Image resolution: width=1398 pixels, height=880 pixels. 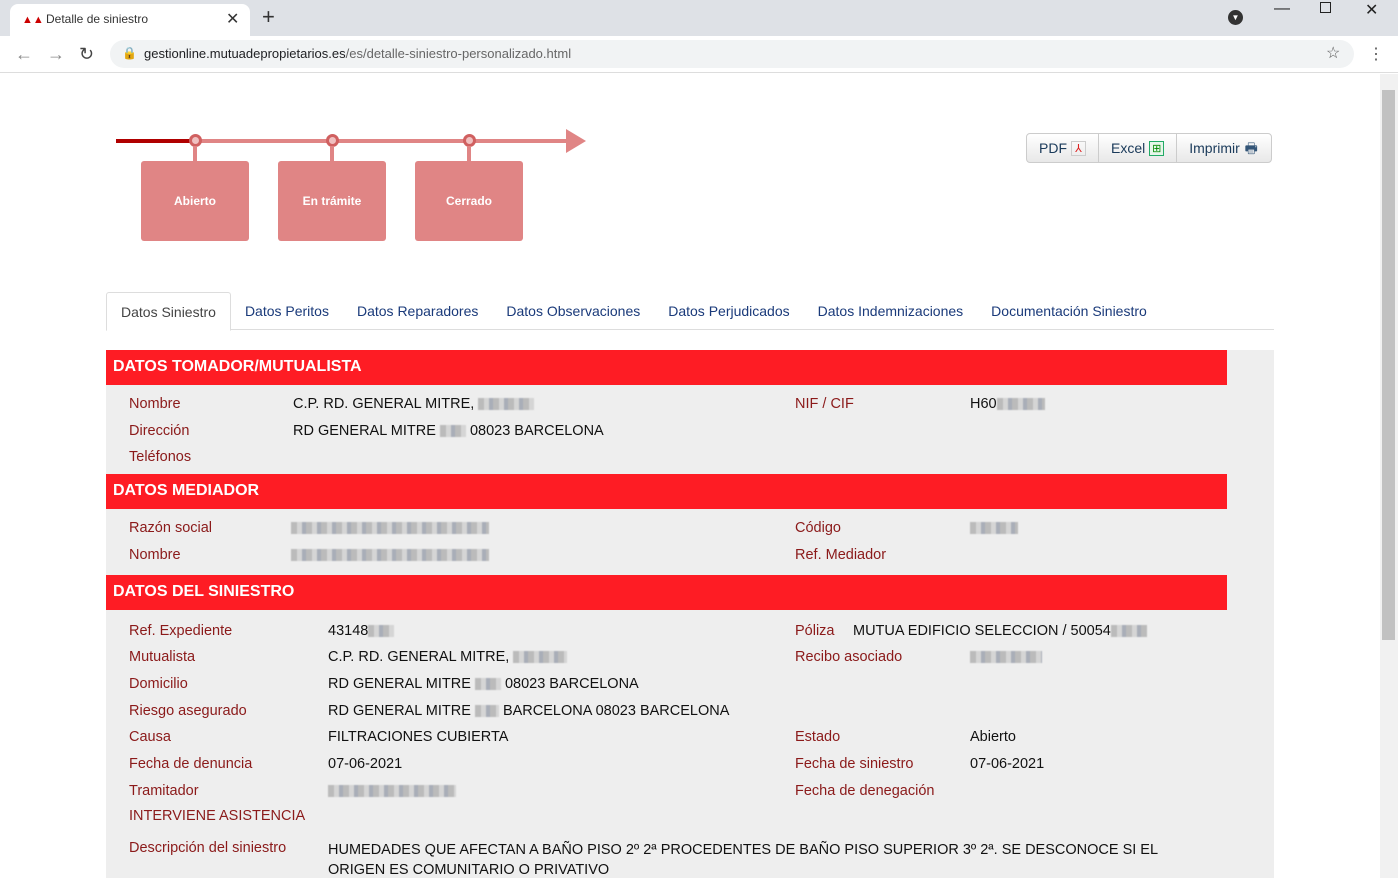 I want to click on value: MUTUA EDIFICIO SELECCION / 50054, so click(x=1000, y=631).